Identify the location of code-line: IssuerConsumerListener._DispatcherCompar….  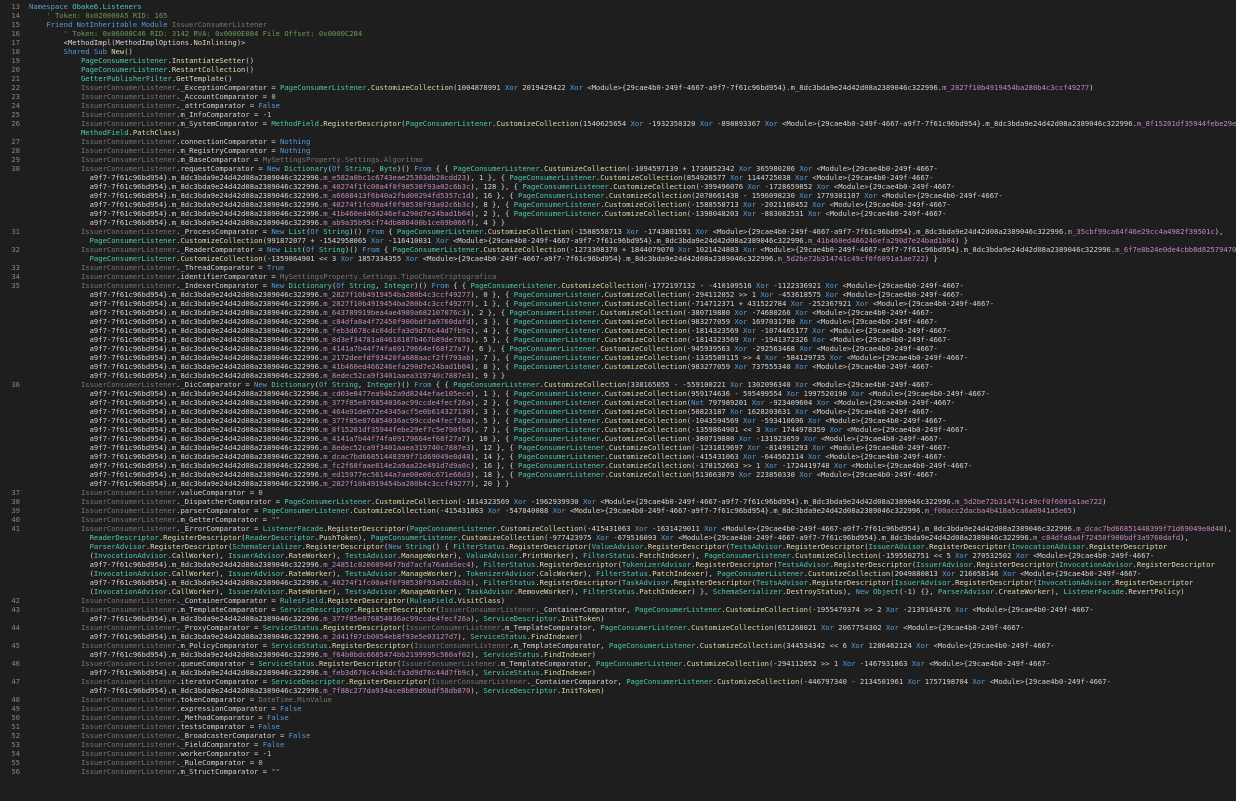
(632, 501).